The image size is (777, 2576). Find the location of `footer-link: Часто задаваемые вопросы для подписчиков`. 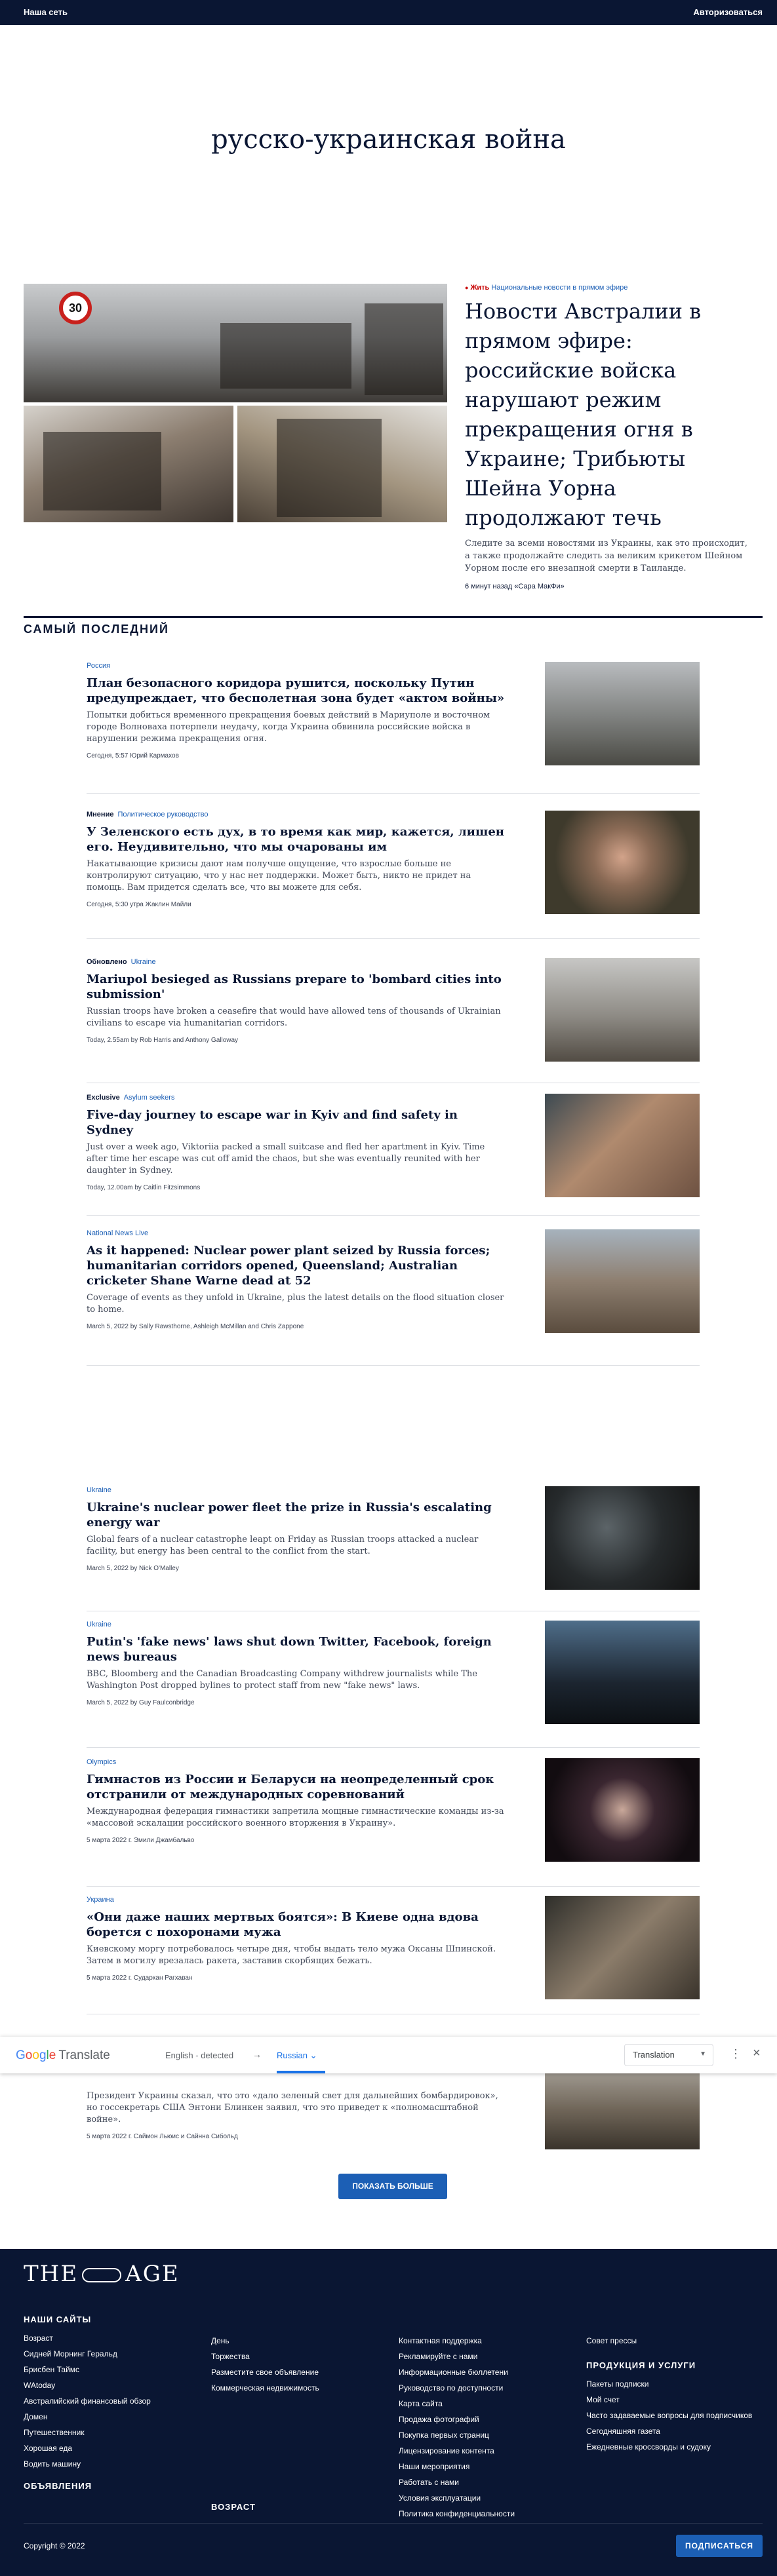

footer-link: Часто задаваемые вопросы для подписчиков is located at coordinates (675, 2415).